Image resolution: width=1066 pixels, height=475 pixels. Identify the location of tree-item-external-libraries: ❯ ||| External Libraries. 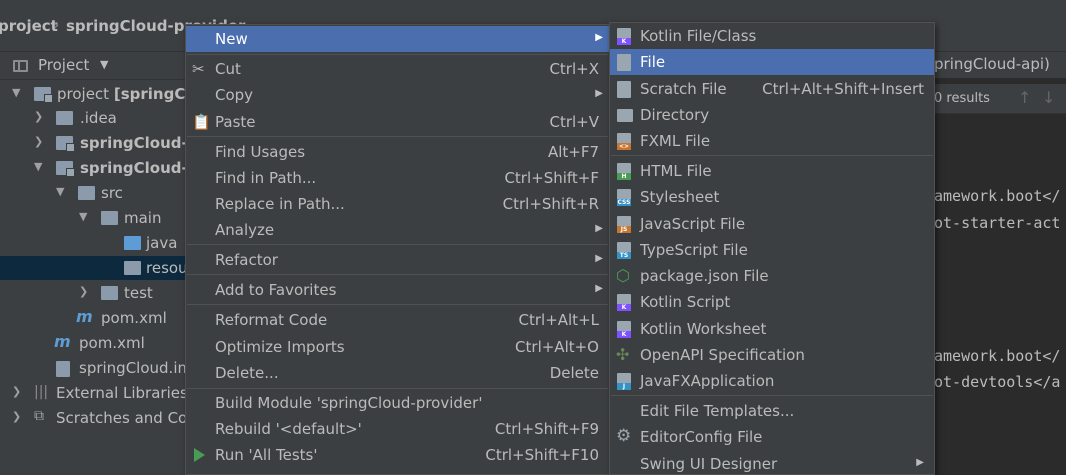
(93, 393).